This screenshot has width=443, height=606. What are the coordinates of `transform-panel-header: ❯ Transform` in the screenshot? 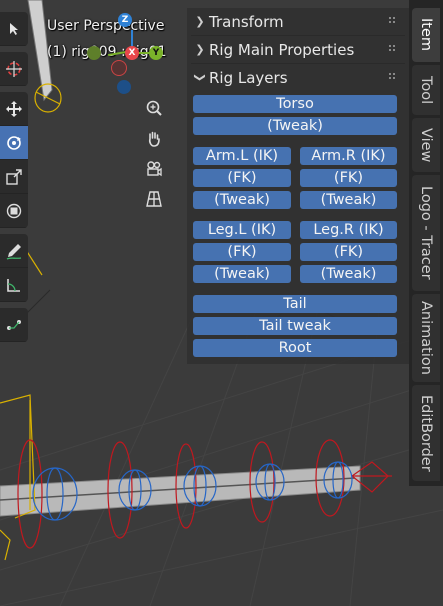 It's located at (298, 21).